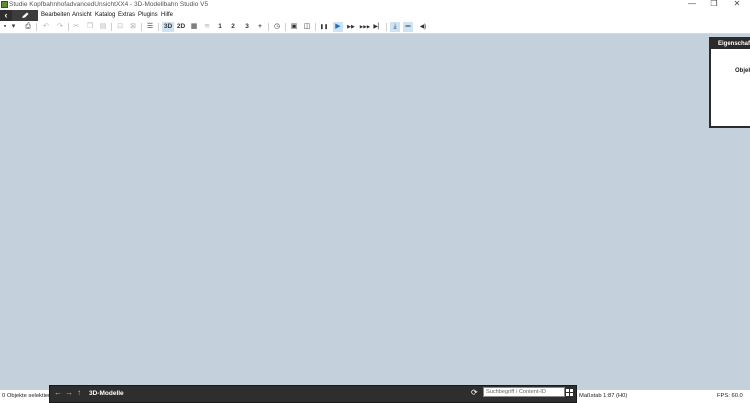  Describe the element at coordinates (324, 27) in the screenshot. I see `pause-icon: ❚❚` at that location.